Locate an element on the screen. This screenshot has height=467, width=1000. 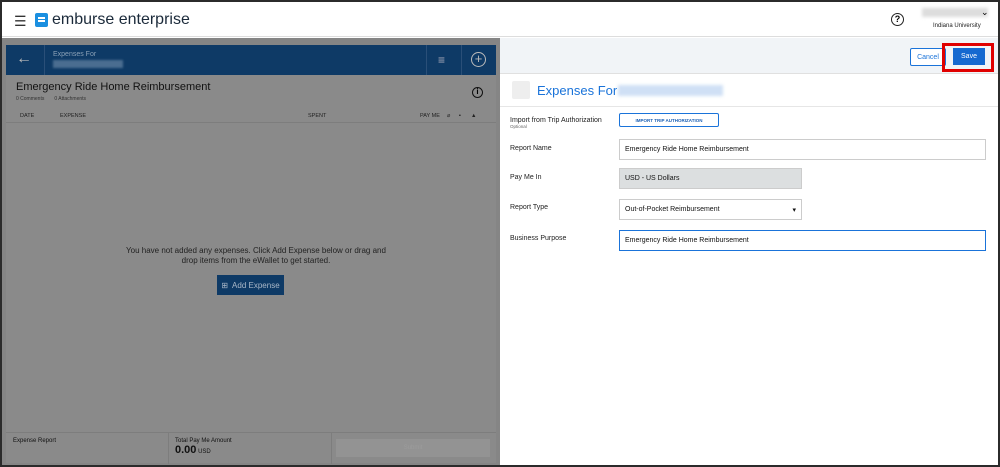
report-name-label: Report Name is located at coordinates (531, 148).